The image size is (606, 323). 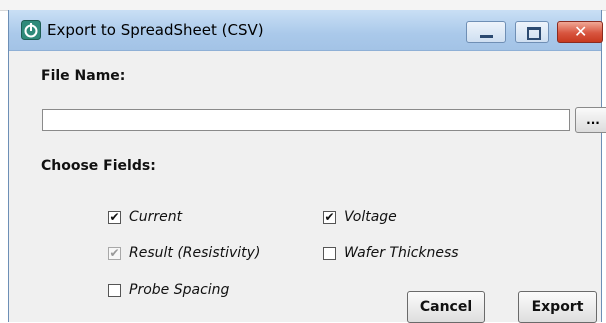 I want to click on probe-spacing-label: Probe Spacing, so click(x=179, y=290).